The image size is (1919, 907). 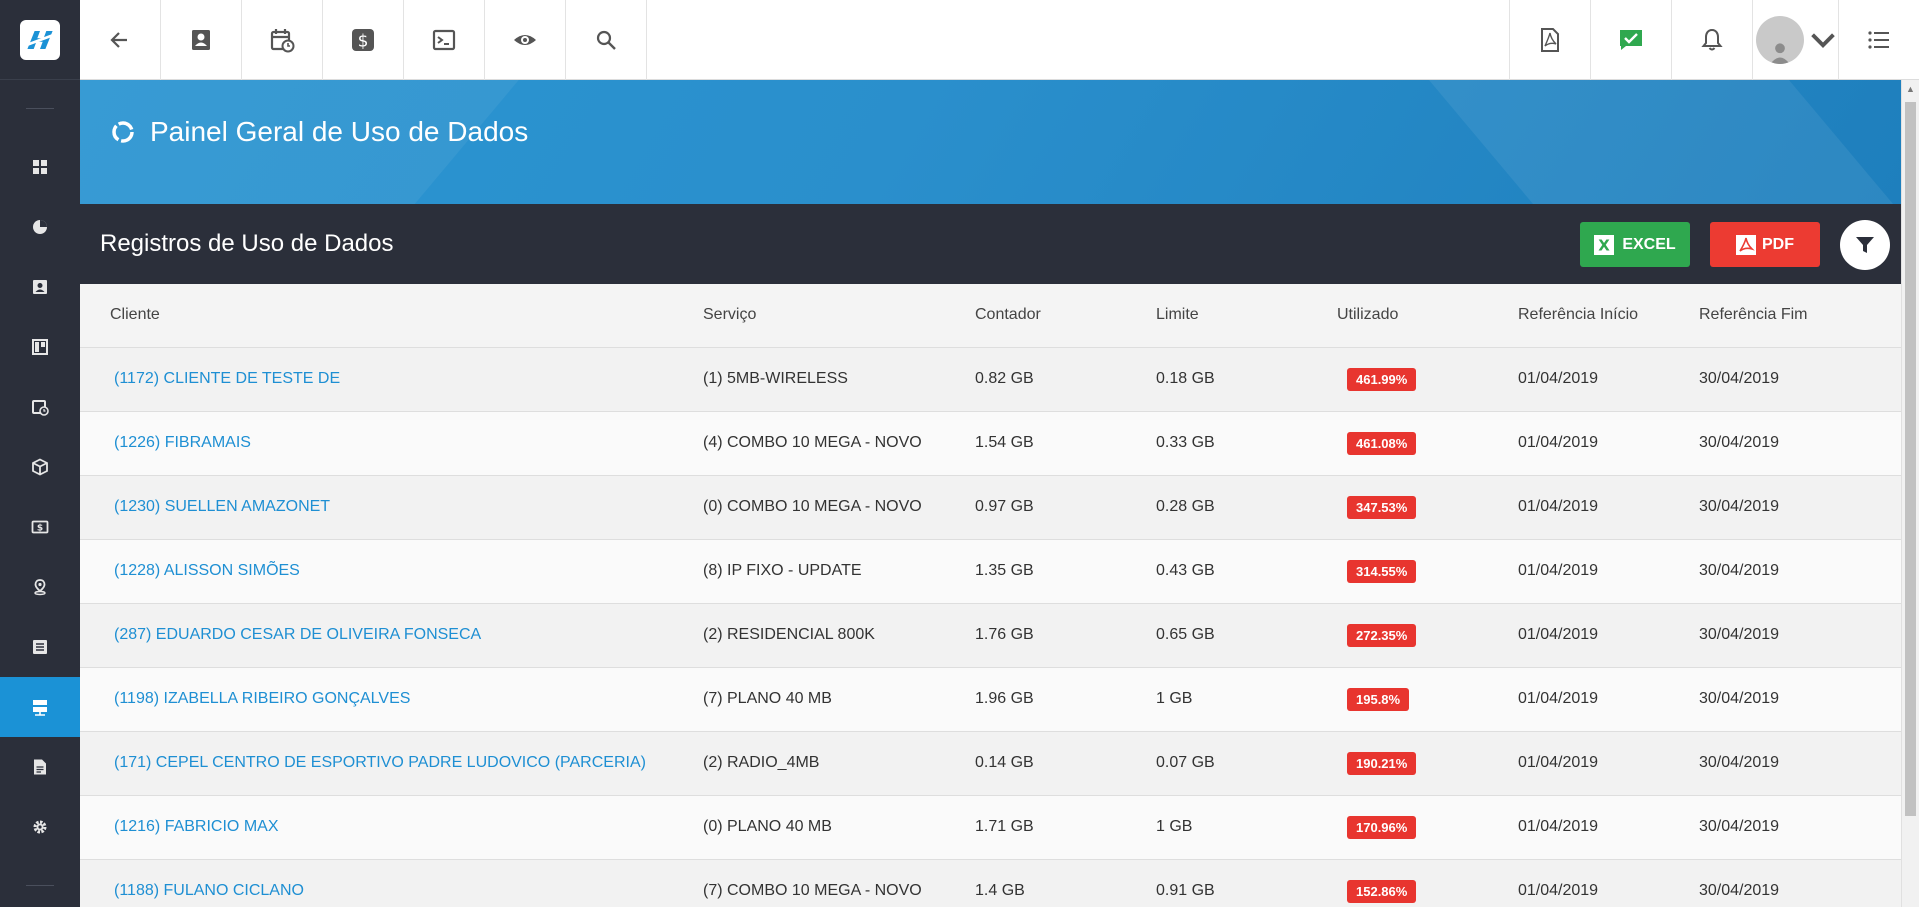 I want to click on scrollbar-thumb, so click(x=1910, y=459).